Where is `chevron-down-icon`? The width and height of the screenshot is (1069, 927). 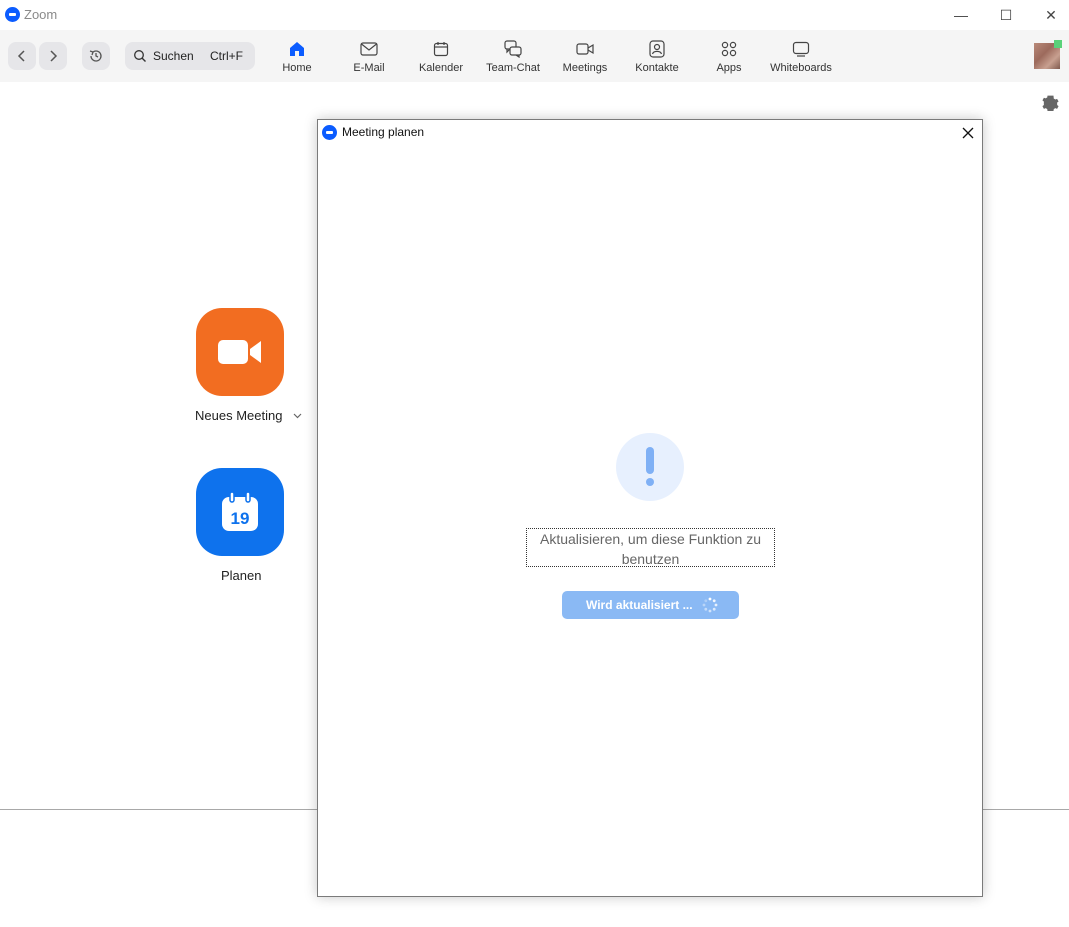 chevron-down-icon is located at coordinates (297, 416).